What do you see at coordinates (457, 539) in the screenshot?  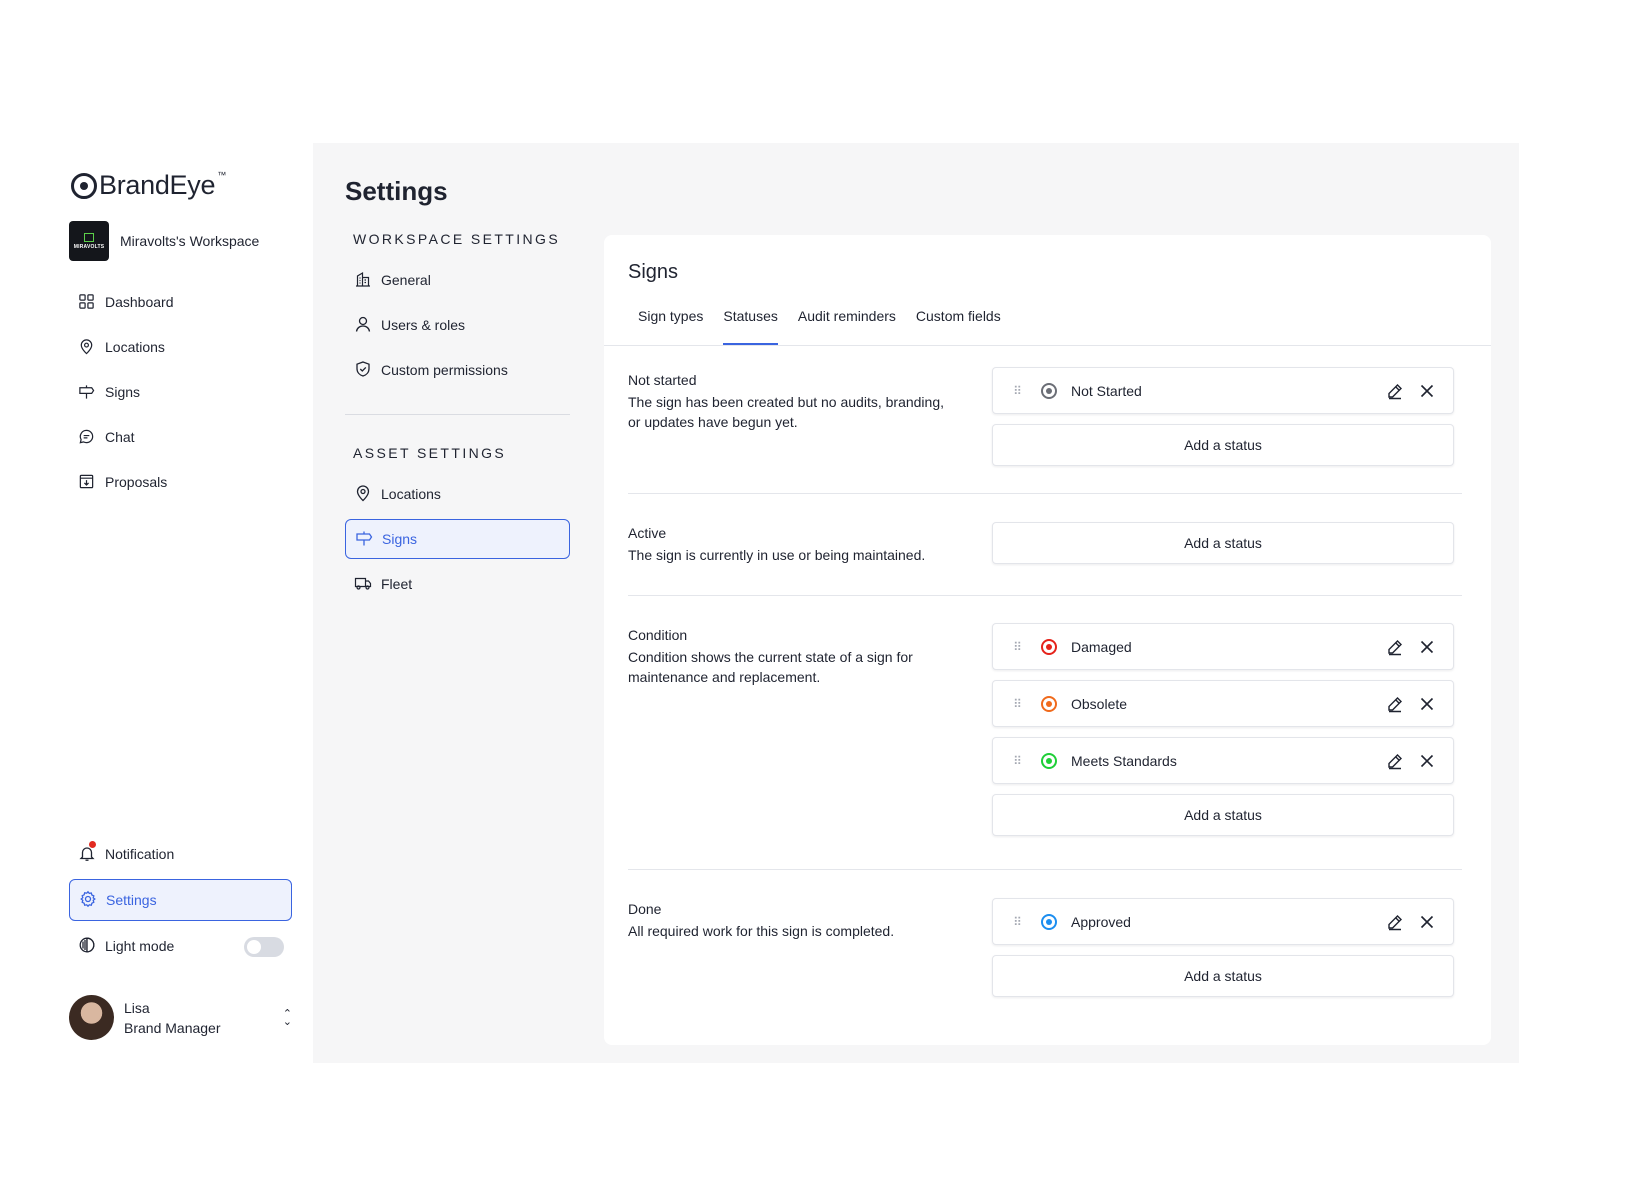 I see `settings-item-signs: Signs` at bounding box center [457, 539].